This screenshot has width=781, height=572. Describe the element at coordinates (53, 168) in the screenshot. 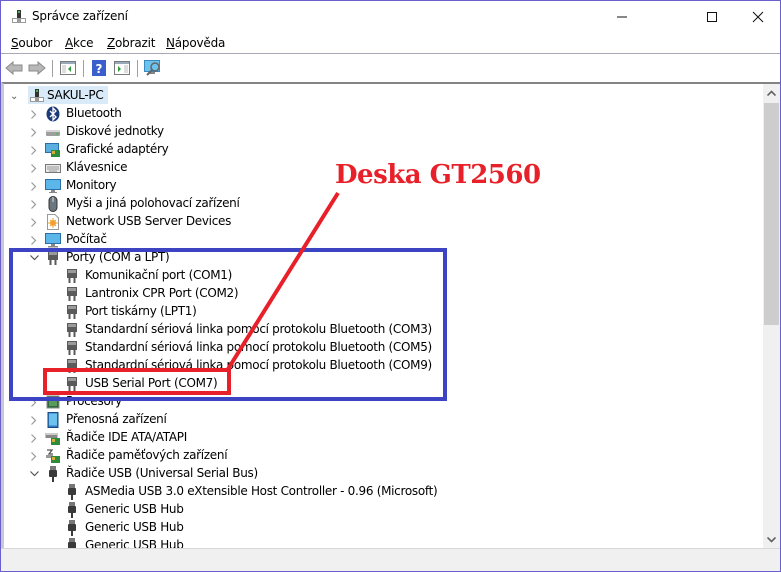

I see `keyboard-icon` at that location.